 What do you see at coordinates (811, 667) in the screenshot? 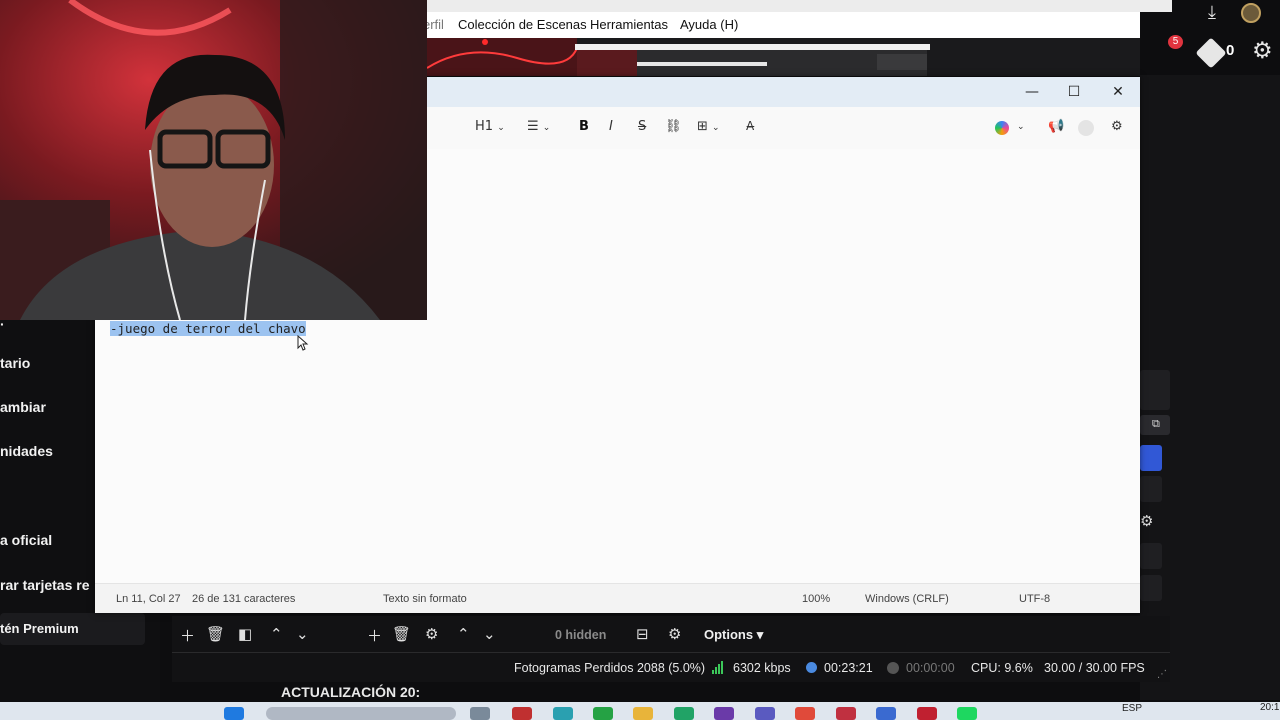
I see `stream-icon` at bounding box center [811, 667].